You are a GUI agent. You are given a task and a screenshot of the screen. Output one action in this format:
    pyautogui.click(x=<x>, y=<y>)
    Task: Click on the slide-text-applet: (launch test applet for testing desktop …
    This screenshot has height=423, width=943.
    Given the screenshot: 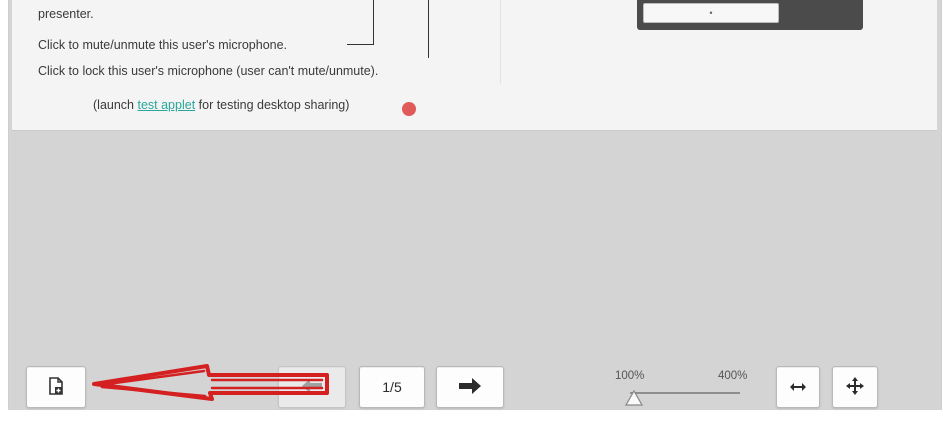 What is the action you would take?
    pyautogui.click(x=221, y=105)
    